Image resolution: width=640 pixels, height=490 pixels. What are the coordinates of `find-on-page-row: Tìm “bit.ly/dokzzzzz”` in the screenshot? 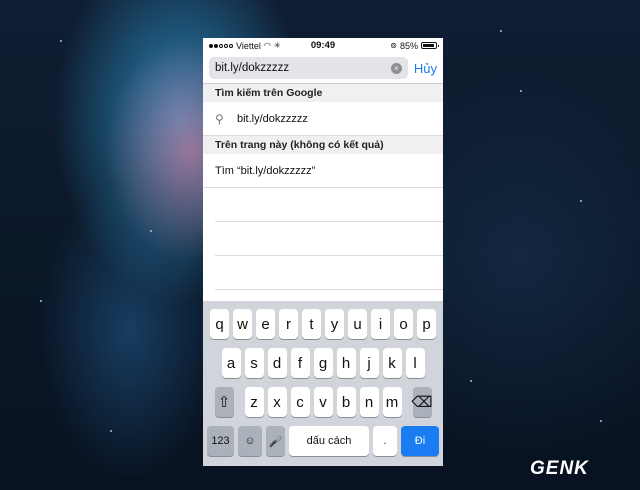 It's located at (323, 171).